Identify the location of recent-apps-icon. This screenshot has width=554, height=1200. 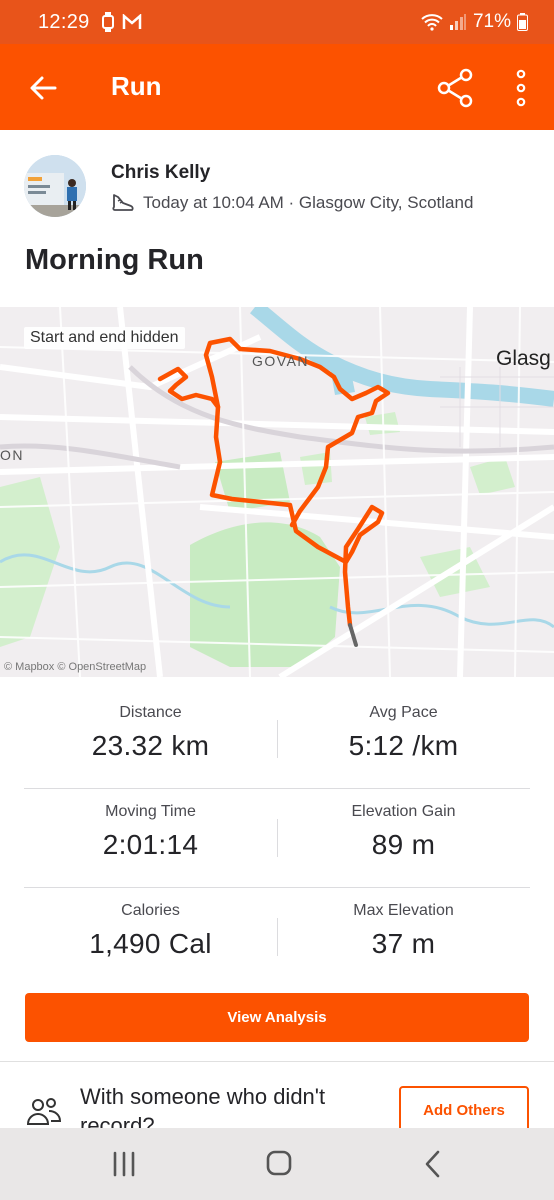
(124, 1164).